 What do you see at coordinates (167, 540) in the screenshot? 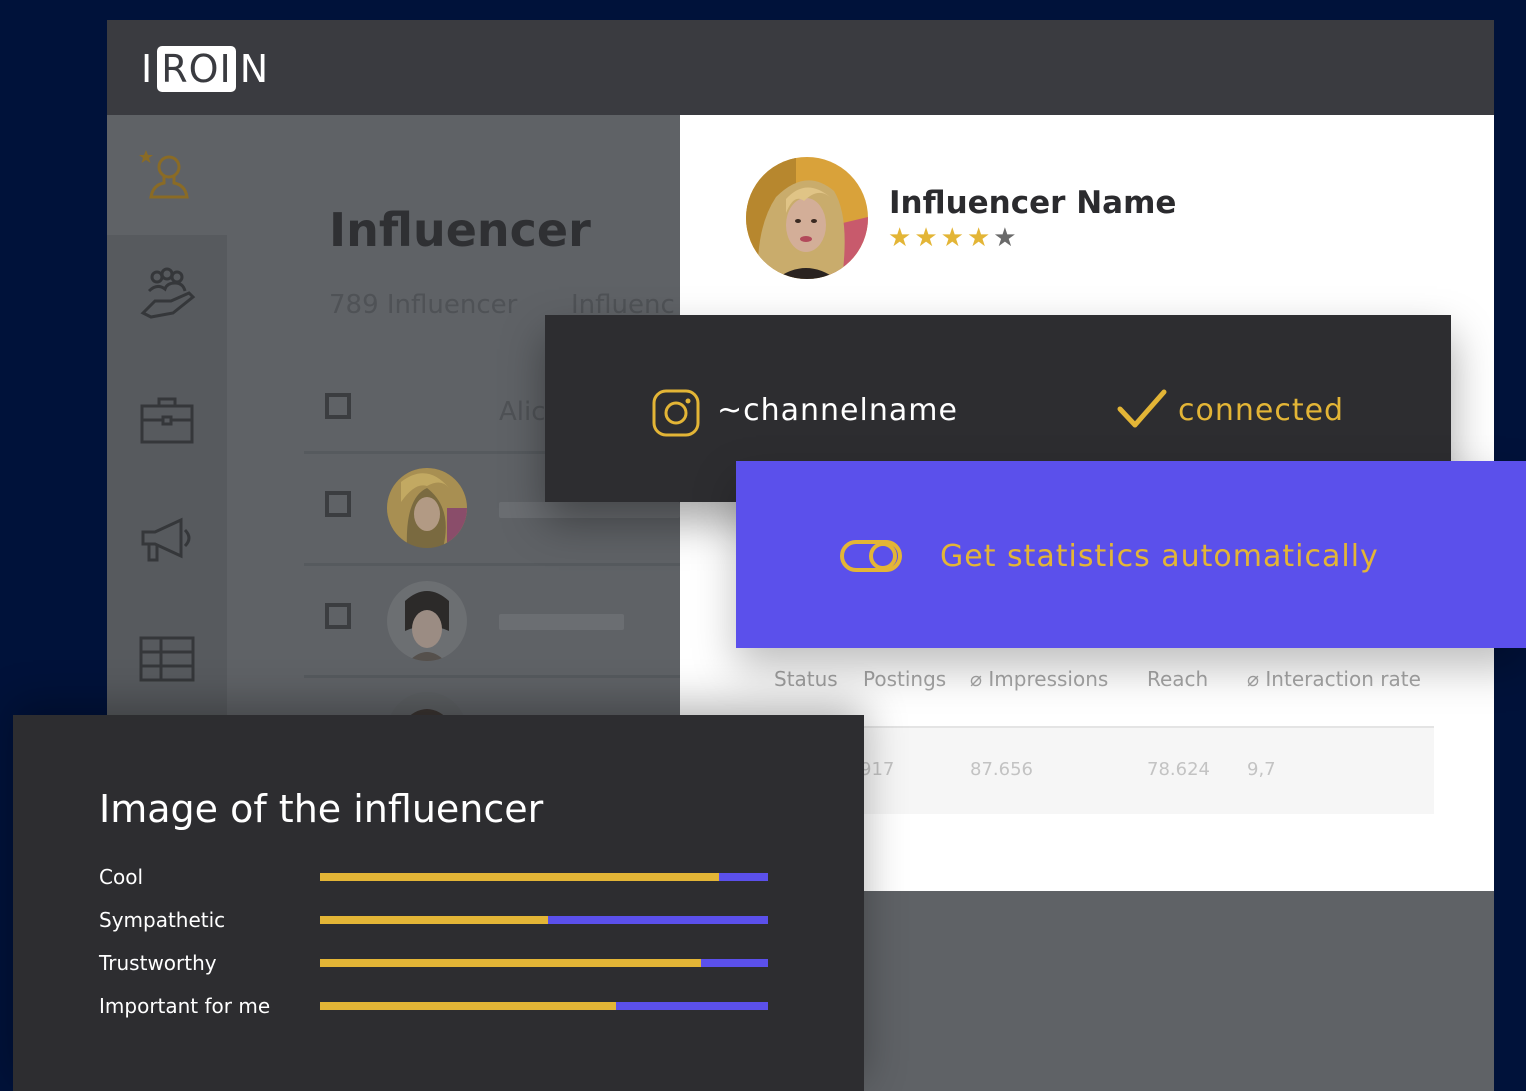
I see `megaphone-icon` at bounding box center [167, 540].